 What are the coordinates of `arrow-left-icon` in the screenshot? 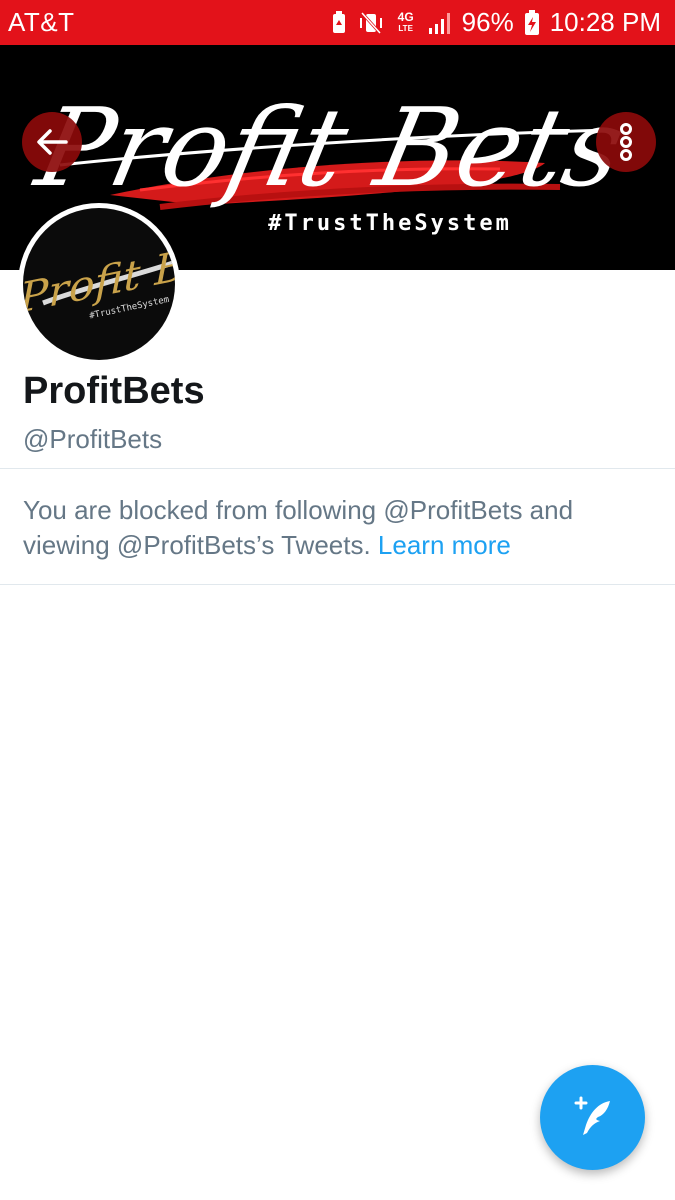 It's located at (52, 142).